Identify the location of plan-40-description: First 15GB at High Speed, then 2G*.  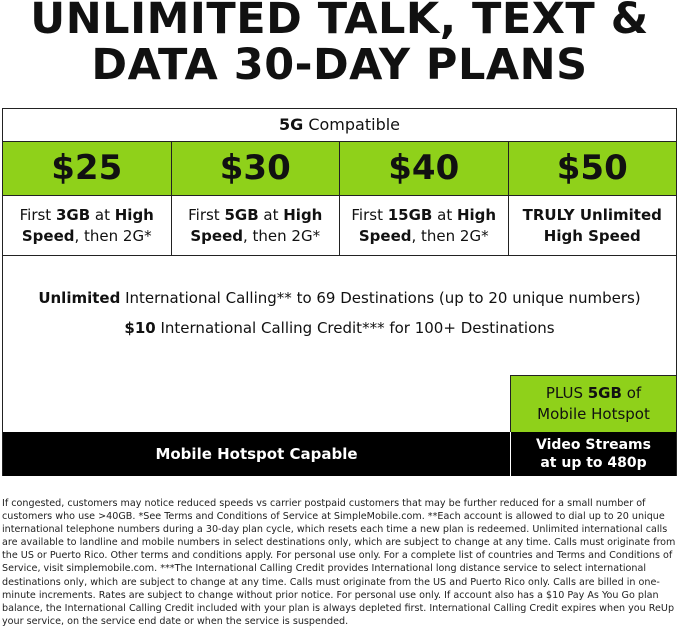
(424, 225).